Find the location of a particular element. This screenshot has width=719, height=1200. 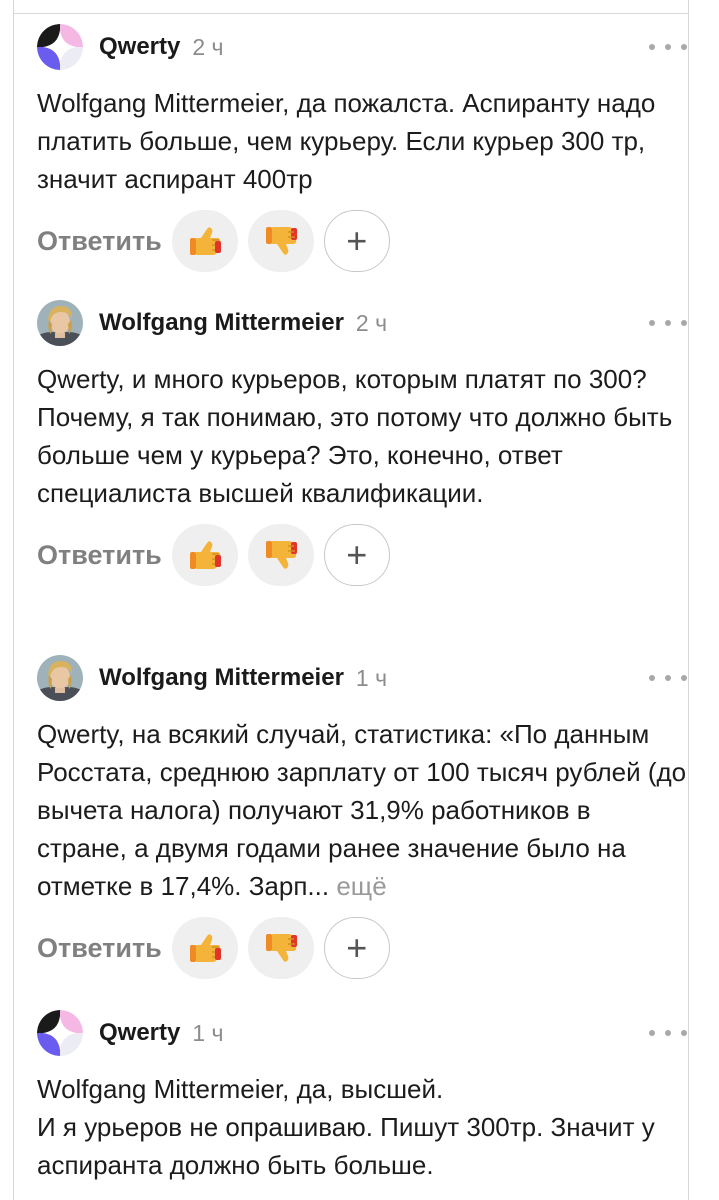

comment-header: Wolfgang Mittermeier 2 ч is located at coordinates (362, 323).